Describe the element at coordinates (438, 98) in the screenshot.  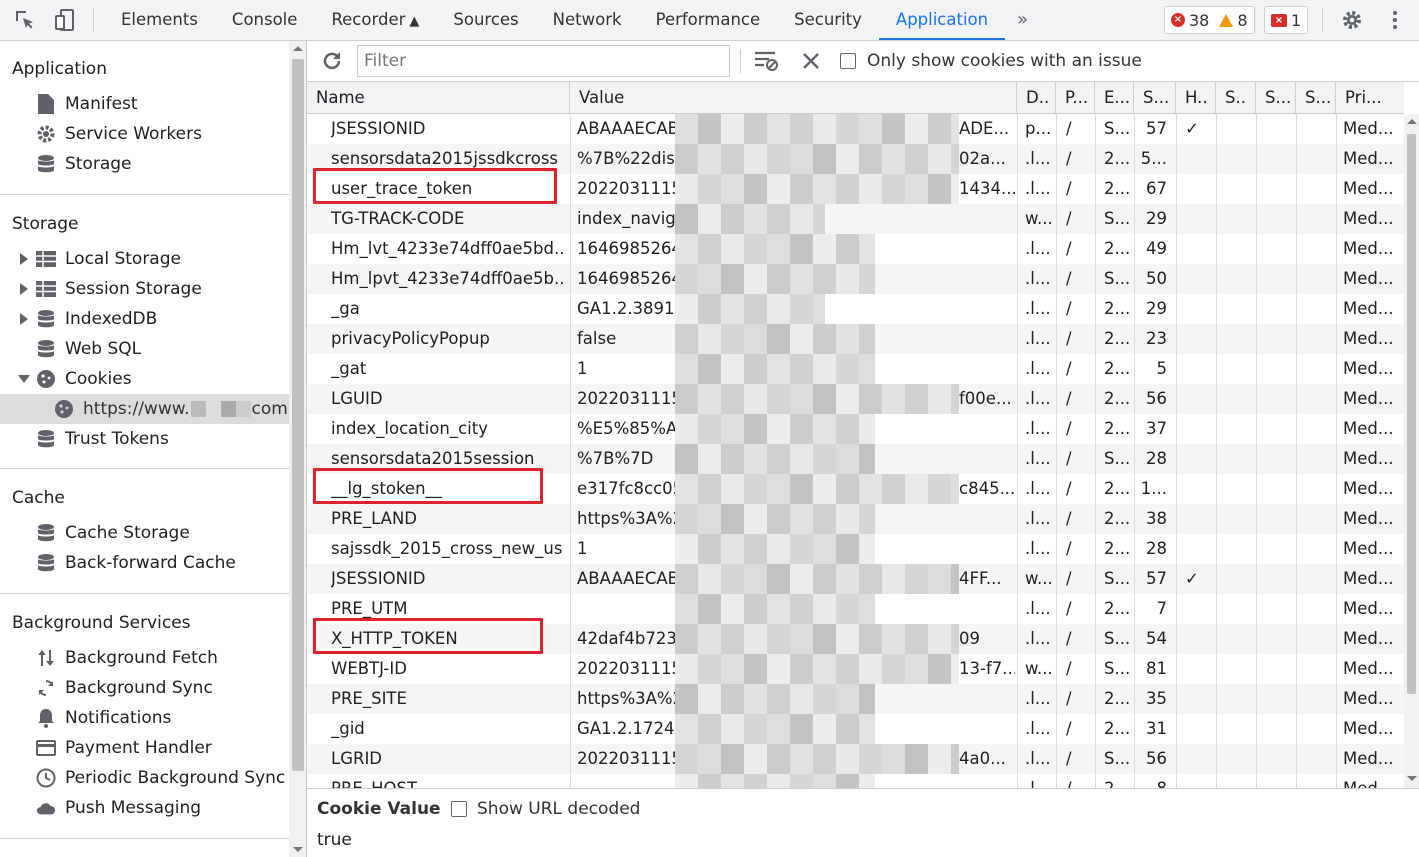
I see `column-header-name: Name` at that location.